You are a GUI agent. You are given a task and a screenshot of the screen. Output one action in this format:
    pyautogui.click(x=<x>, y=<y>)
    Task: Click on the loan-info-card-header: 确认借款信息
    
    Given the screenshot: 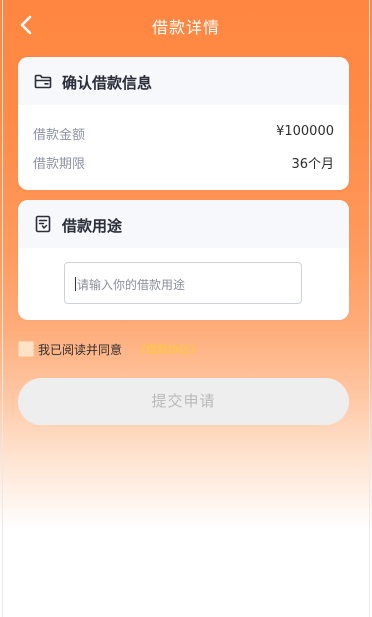 What is the action you would take?
    pyautogui.click(x=183, y=81)
    